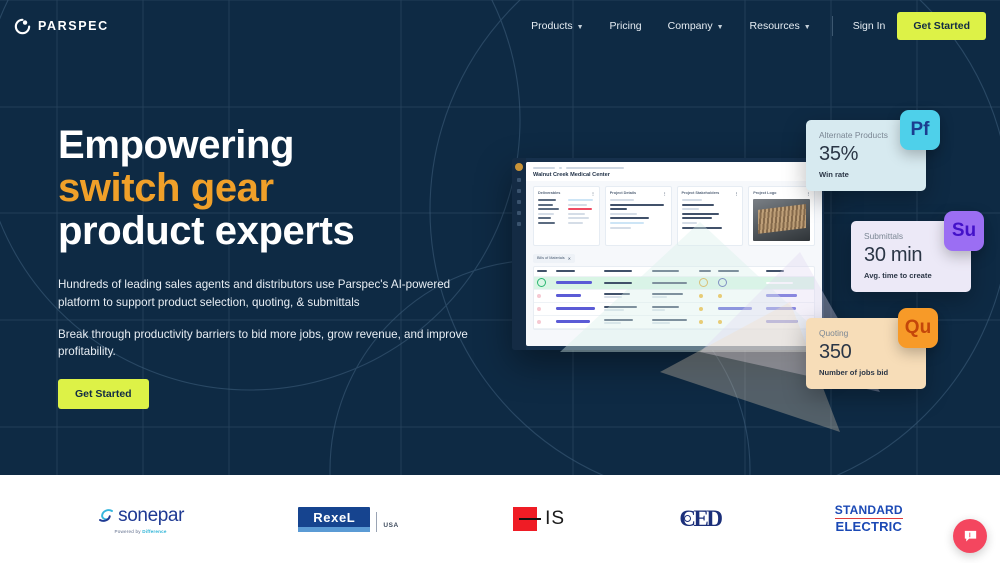 This screenshot has height=563, width=1000. Describe the element at coordinates (206, 230) in the screenshot. I see `headline-line-3: product experts` at that location.